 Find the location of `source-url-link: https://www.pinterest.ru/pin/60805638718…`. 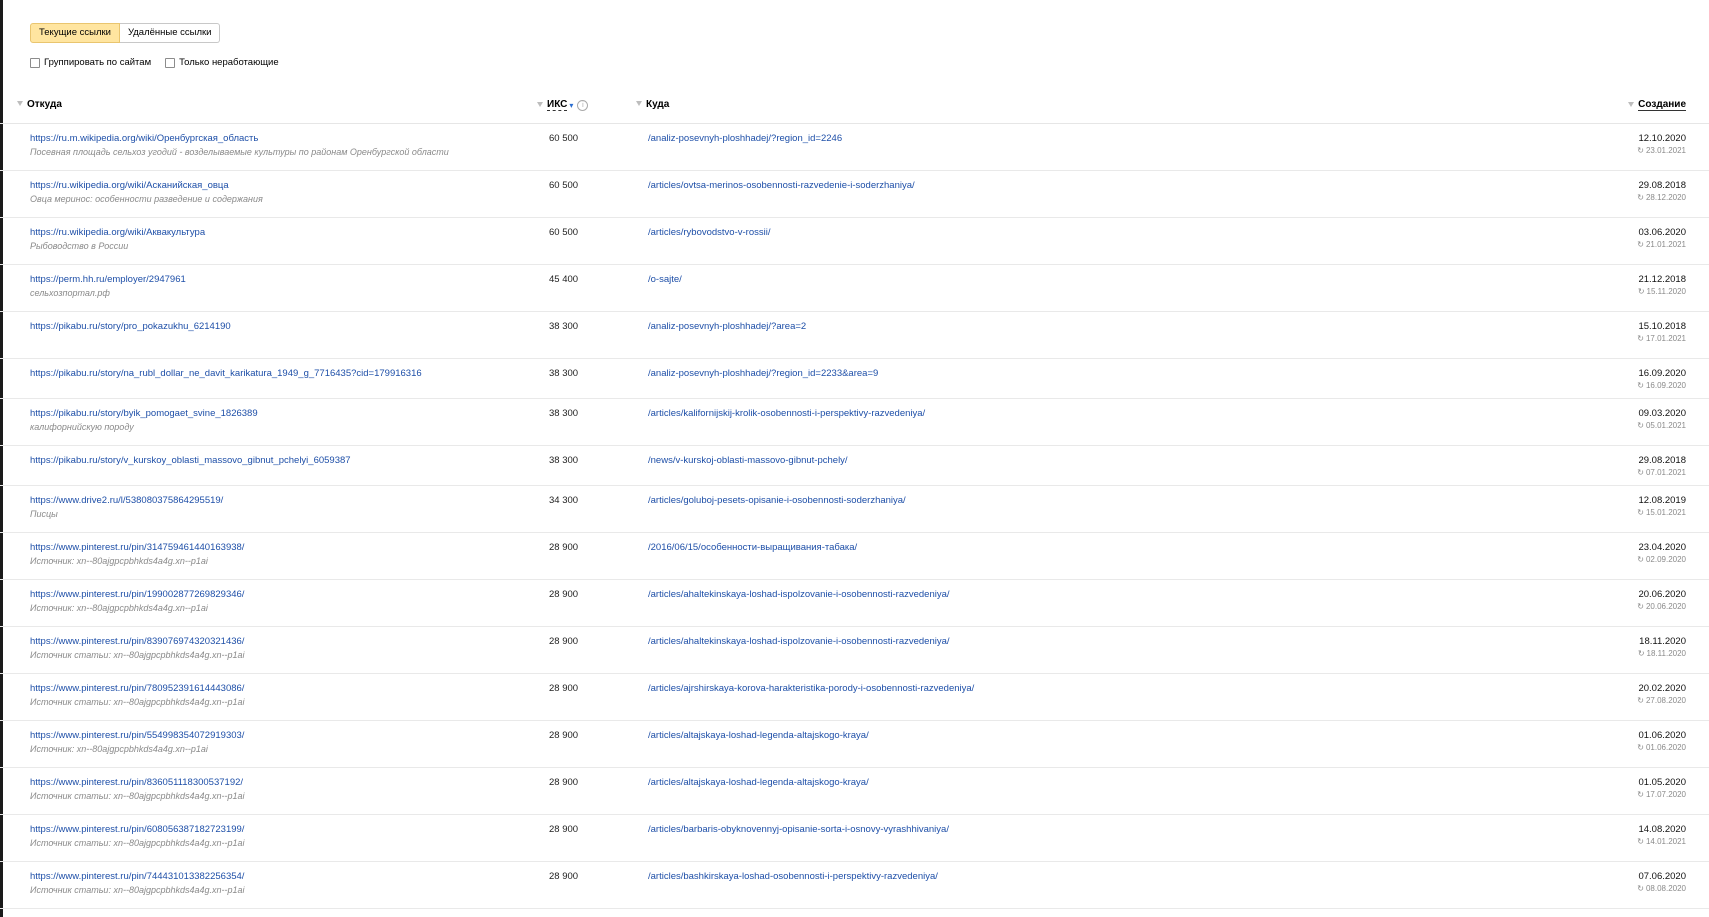

source-url-link: https://www.pinterest.ru/pin/60805638718… is located at coordinates (137, 829).